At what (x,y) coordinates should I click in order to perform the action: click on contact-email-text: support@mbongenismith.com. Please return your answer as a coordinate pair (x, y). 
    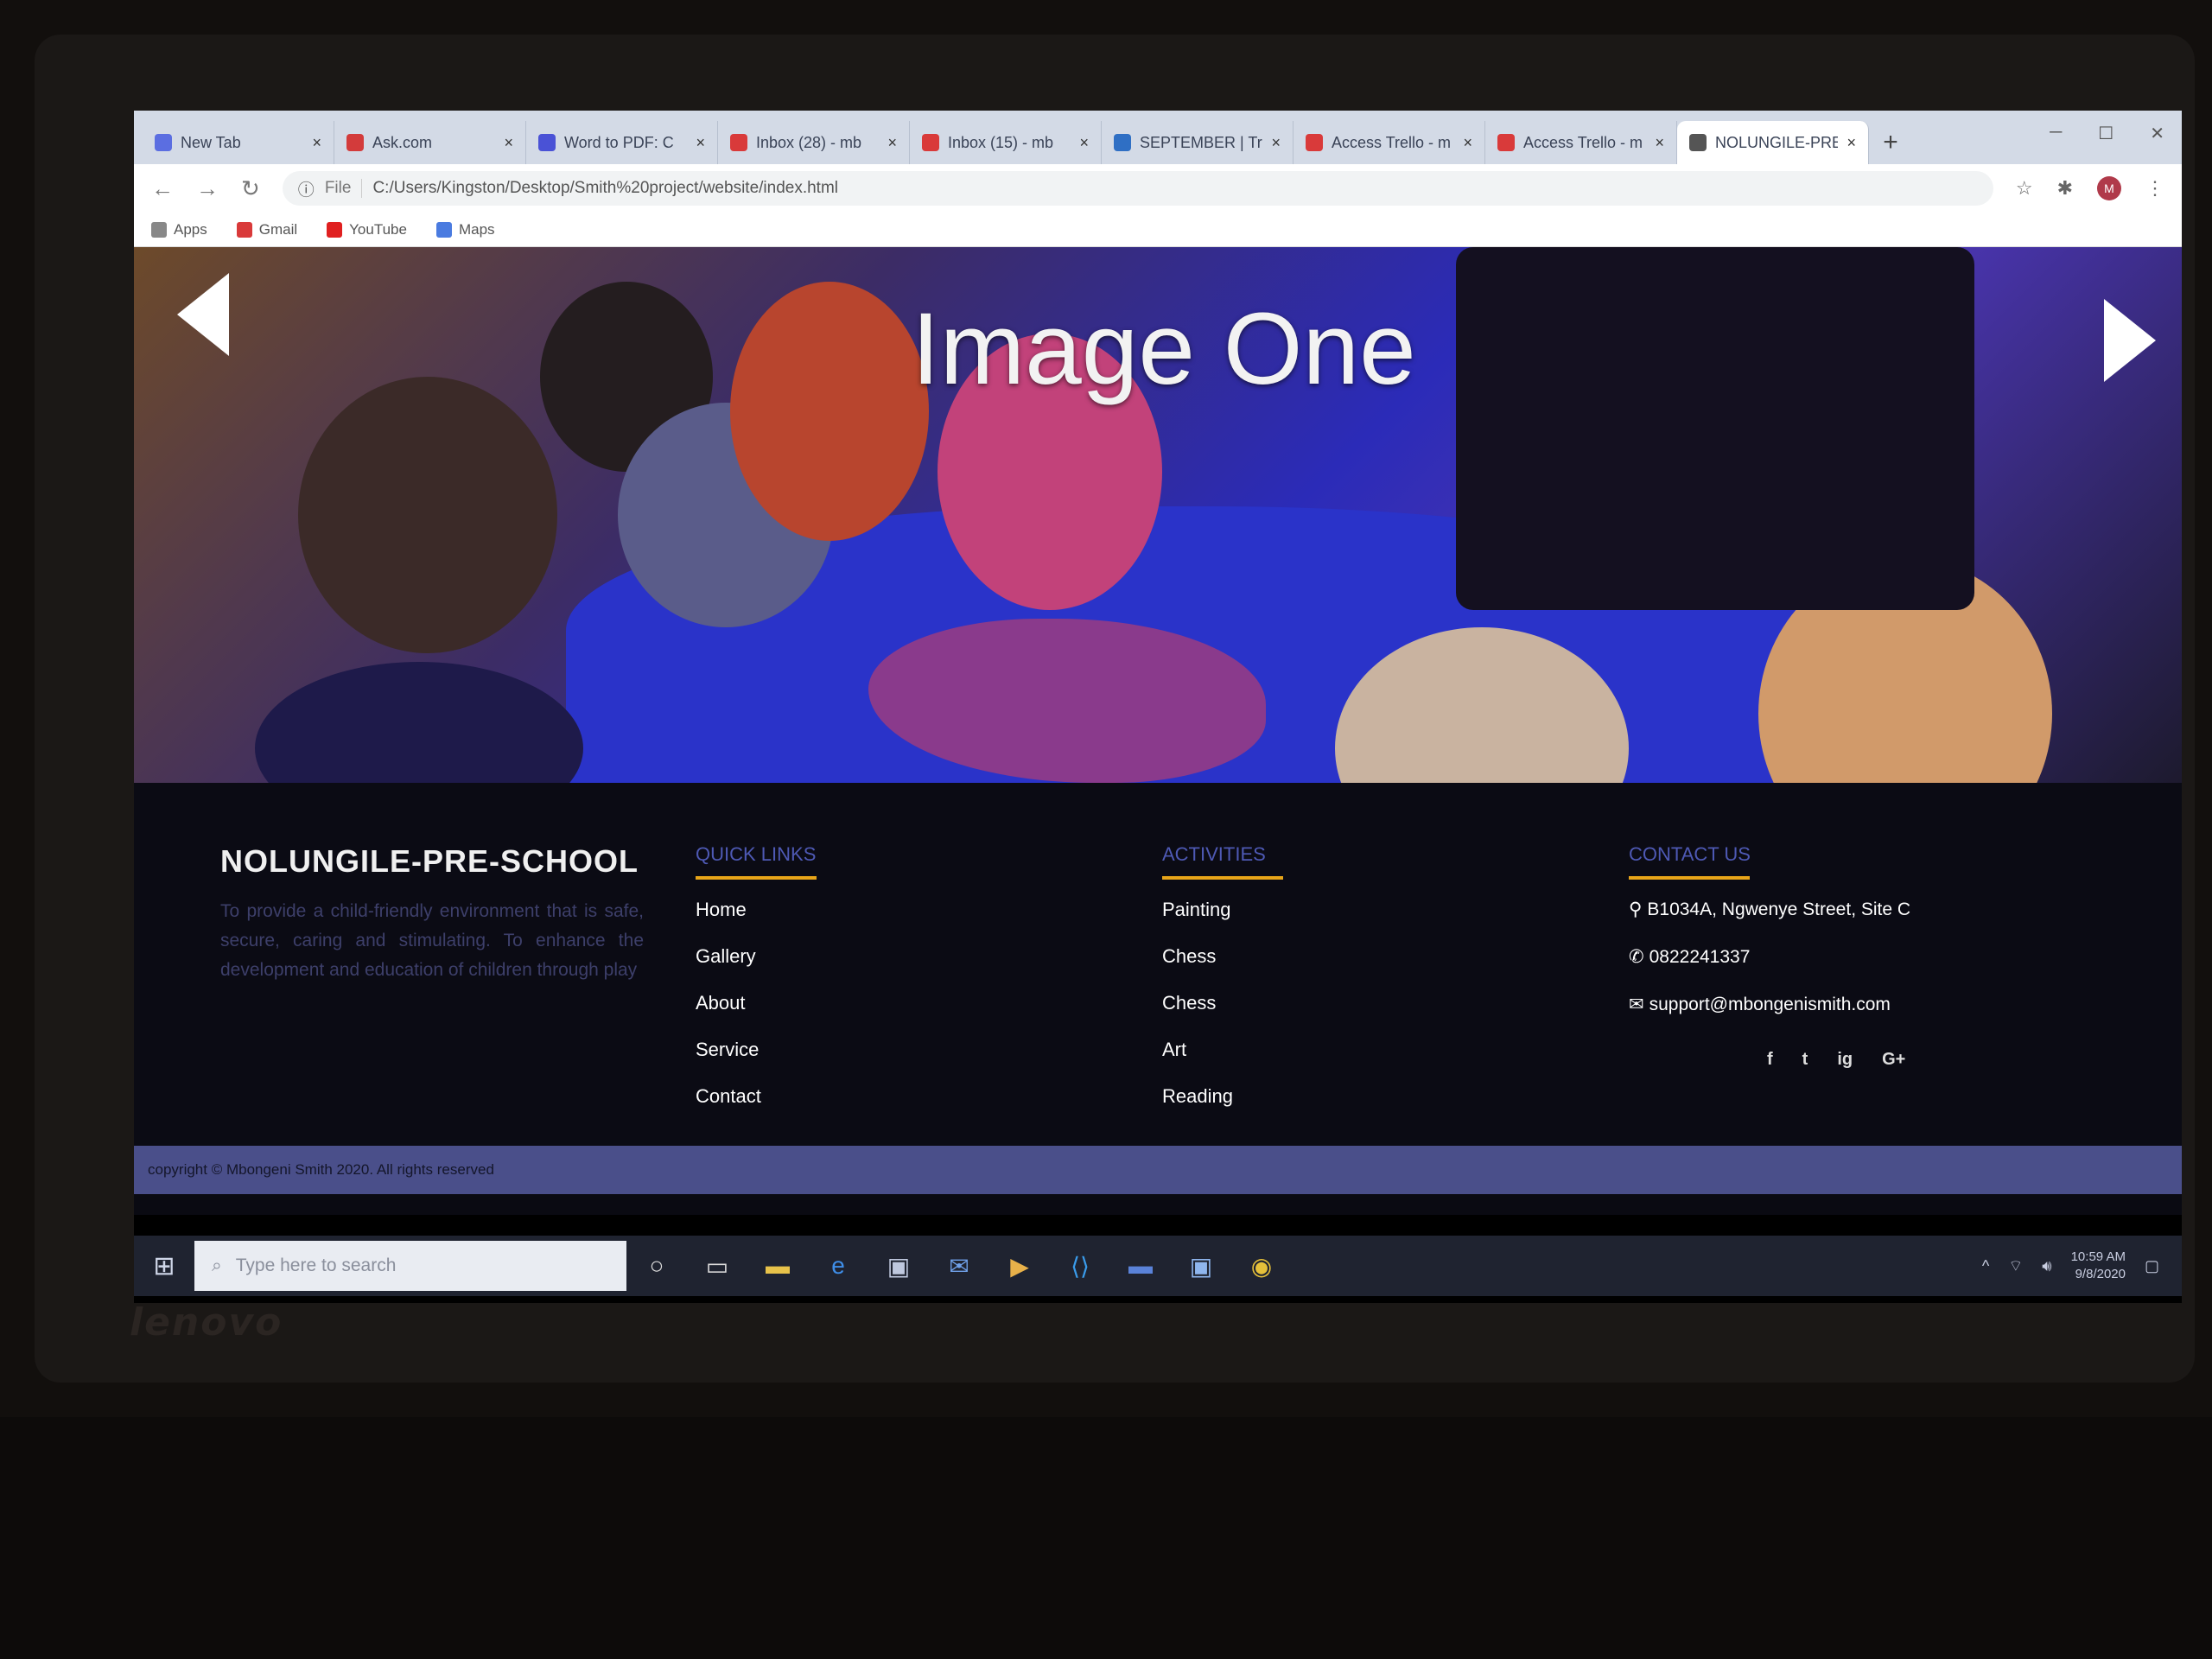
    Looking at the image, I should click on (1770, 1005).